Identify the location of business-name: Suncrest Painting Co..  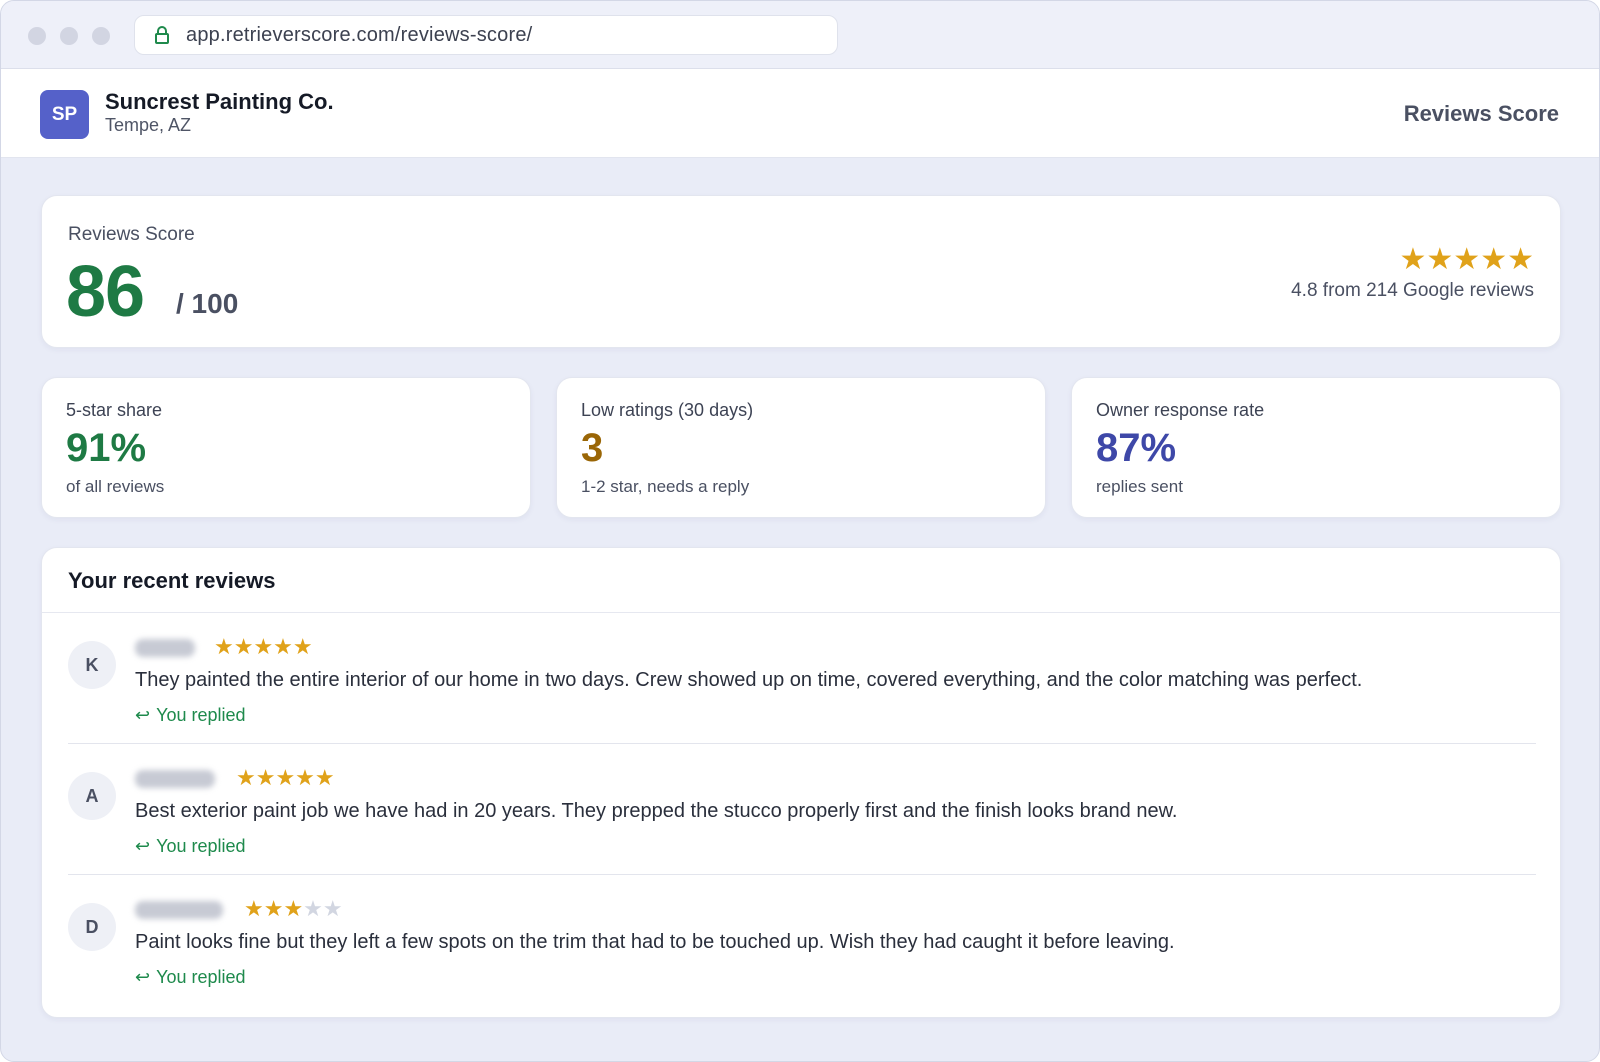
(219, 101).